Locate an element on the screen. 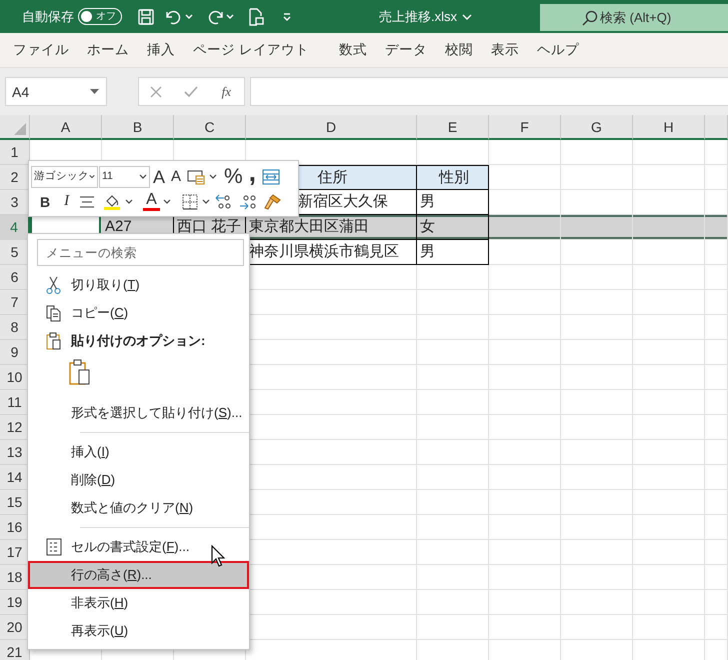 The height and width of the screenshot is (660, 728). percent-button: % is located at coordinates (233, 177).